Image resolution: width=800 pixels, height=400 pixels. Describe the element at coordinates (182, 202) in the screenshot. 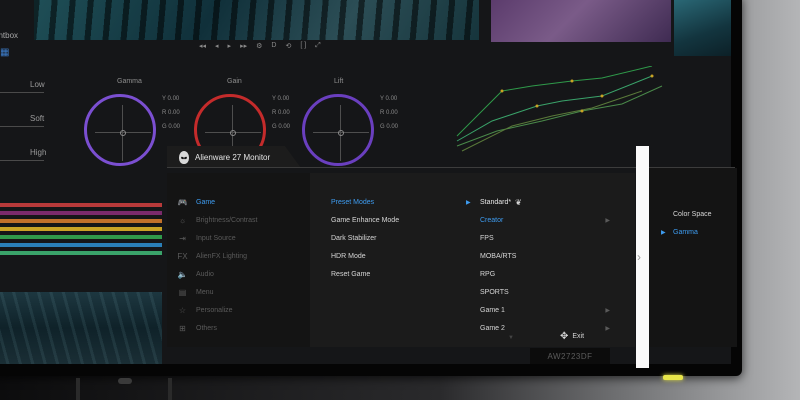

I see `gamepad-icon: 🎮` at that location.